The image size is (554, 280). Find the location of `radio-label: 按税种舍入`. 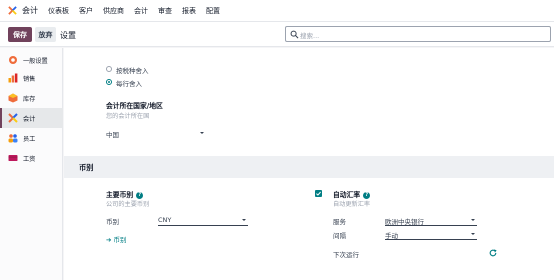

radio-label: 按税种舍入 is located at coordinates (132, 71).